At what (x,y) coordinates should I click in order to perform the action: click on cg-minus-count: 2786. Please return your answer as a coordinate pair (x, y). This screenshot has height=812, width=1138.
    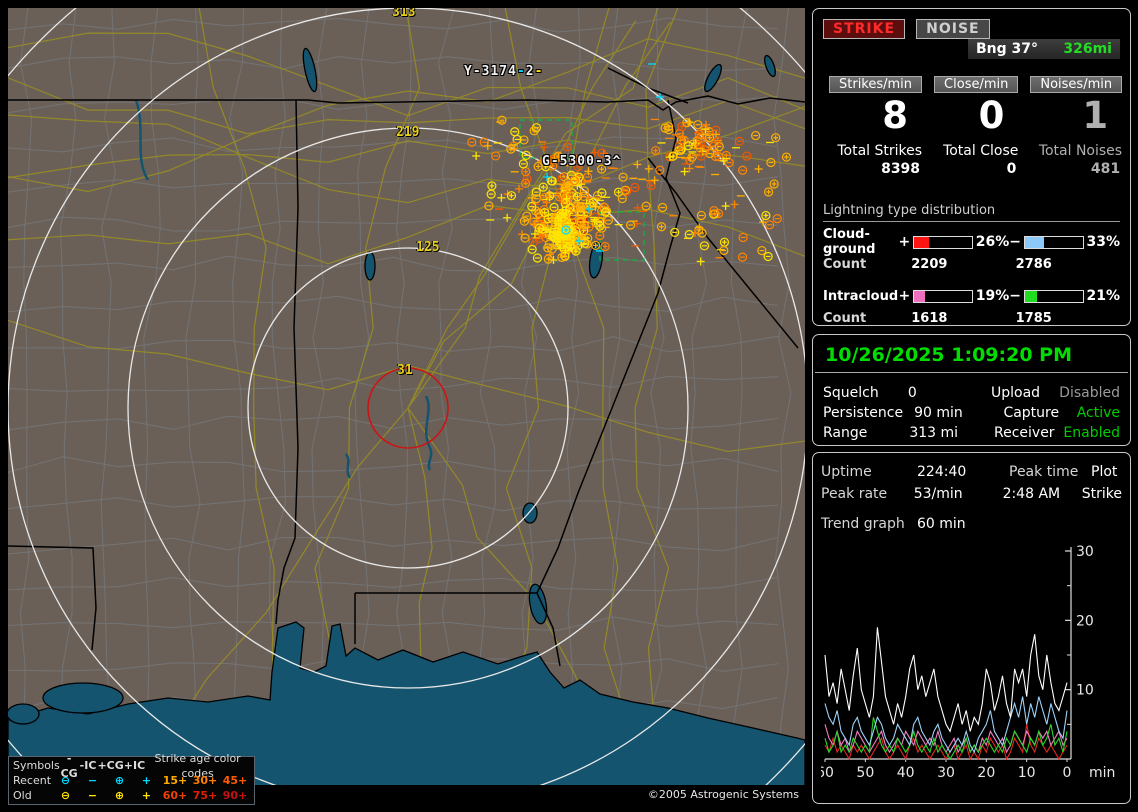
    Looking at the image, I should click on (1033, 264).